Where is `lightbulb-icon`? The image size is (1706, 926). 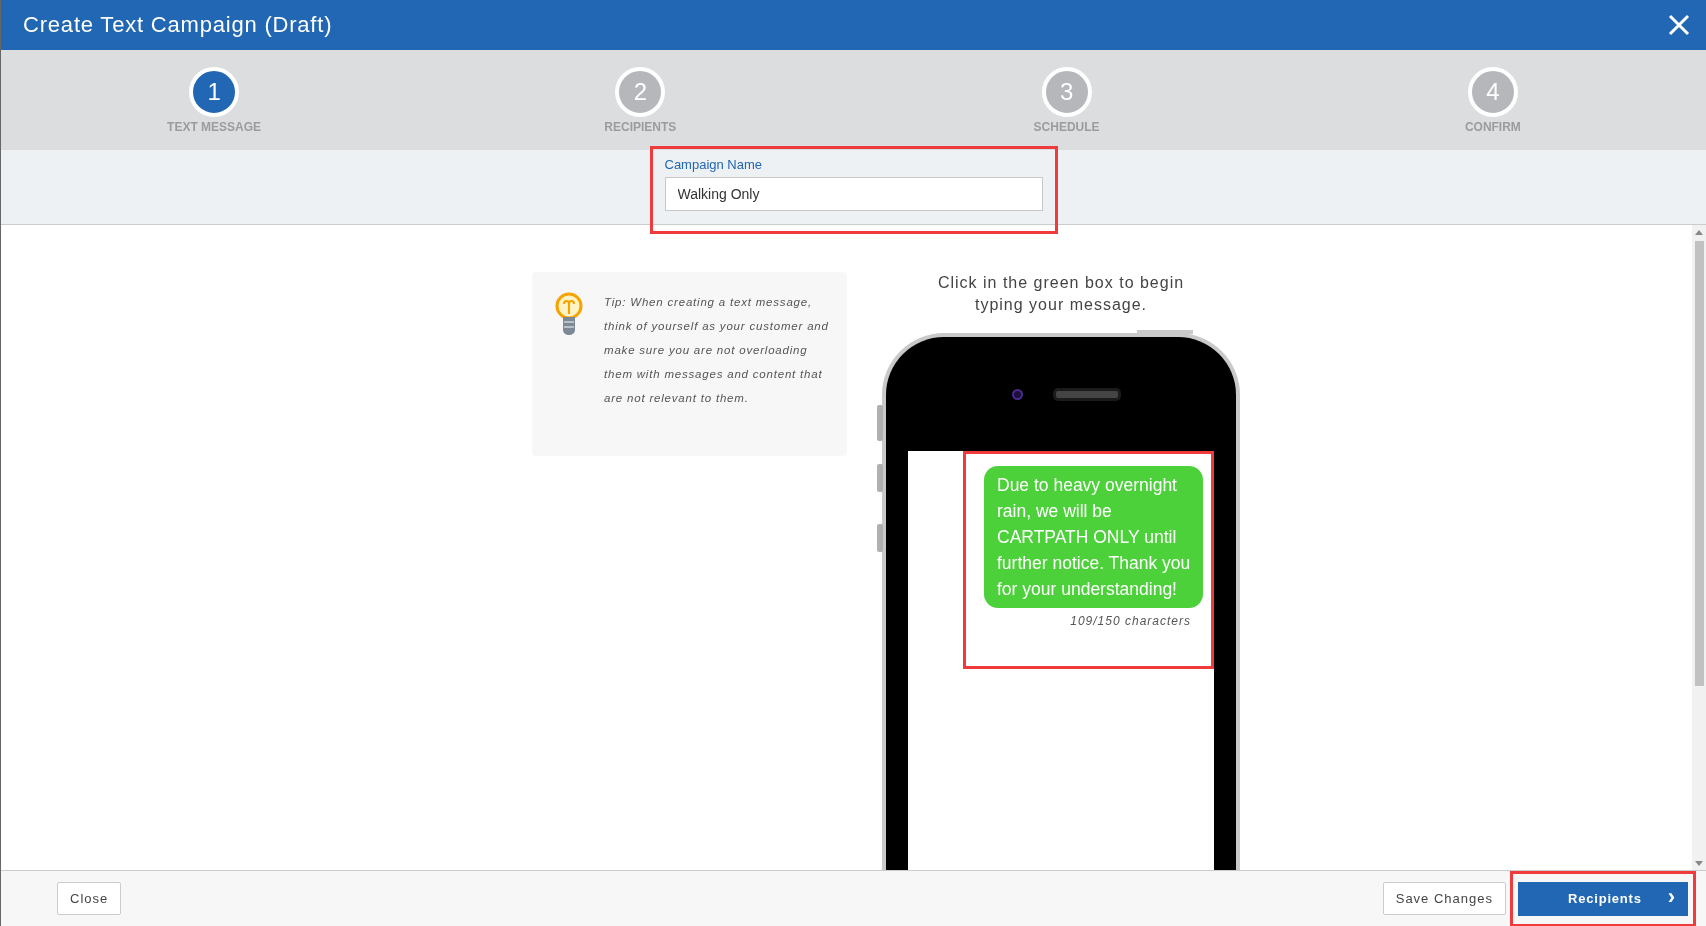 lightbulb-icon is located at coordinates (569, 315).